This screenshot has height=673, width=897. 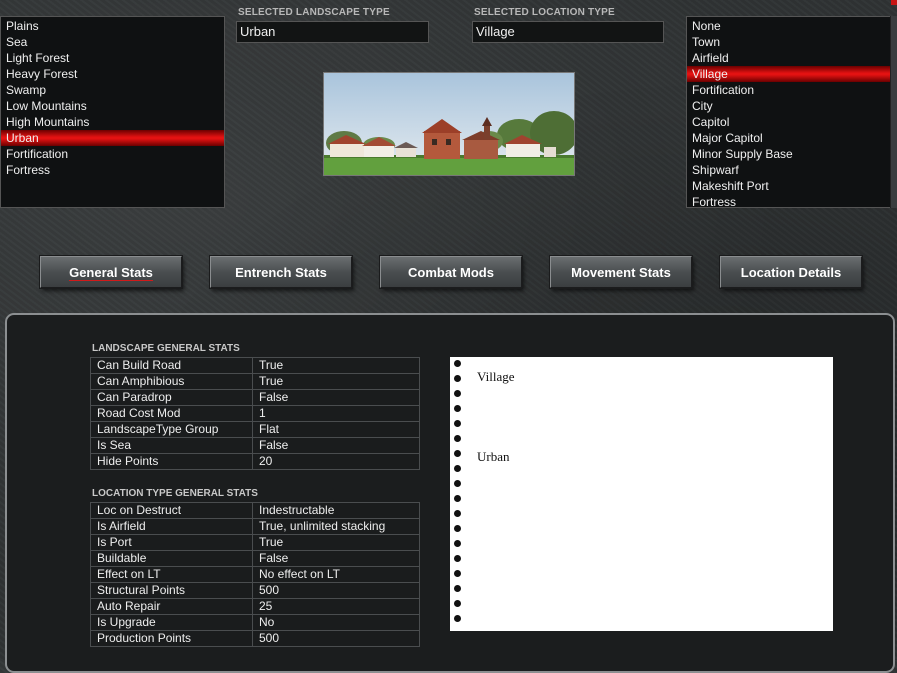 What do you see at coordinates (255, 381) in the screenshot?
I see `table-row: Can Amphibious True` at bounding box center [255, 381].